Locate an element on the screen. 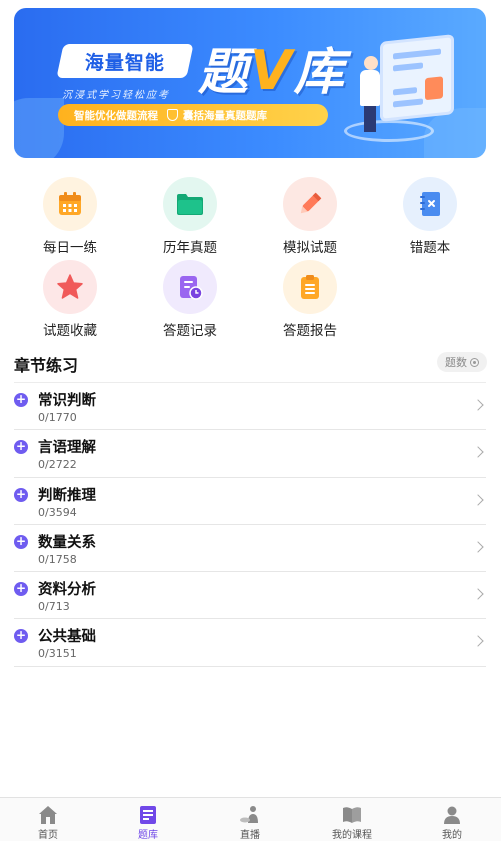 This screenshot has width=501, height=841. grid-label: 答题记录 is located at coordinates (190, 331).